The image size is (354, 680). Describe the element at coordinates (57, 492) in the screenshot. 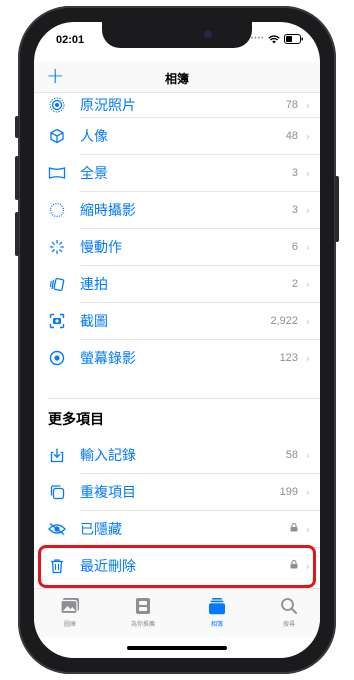

I see `duplicate-icon` at that location.